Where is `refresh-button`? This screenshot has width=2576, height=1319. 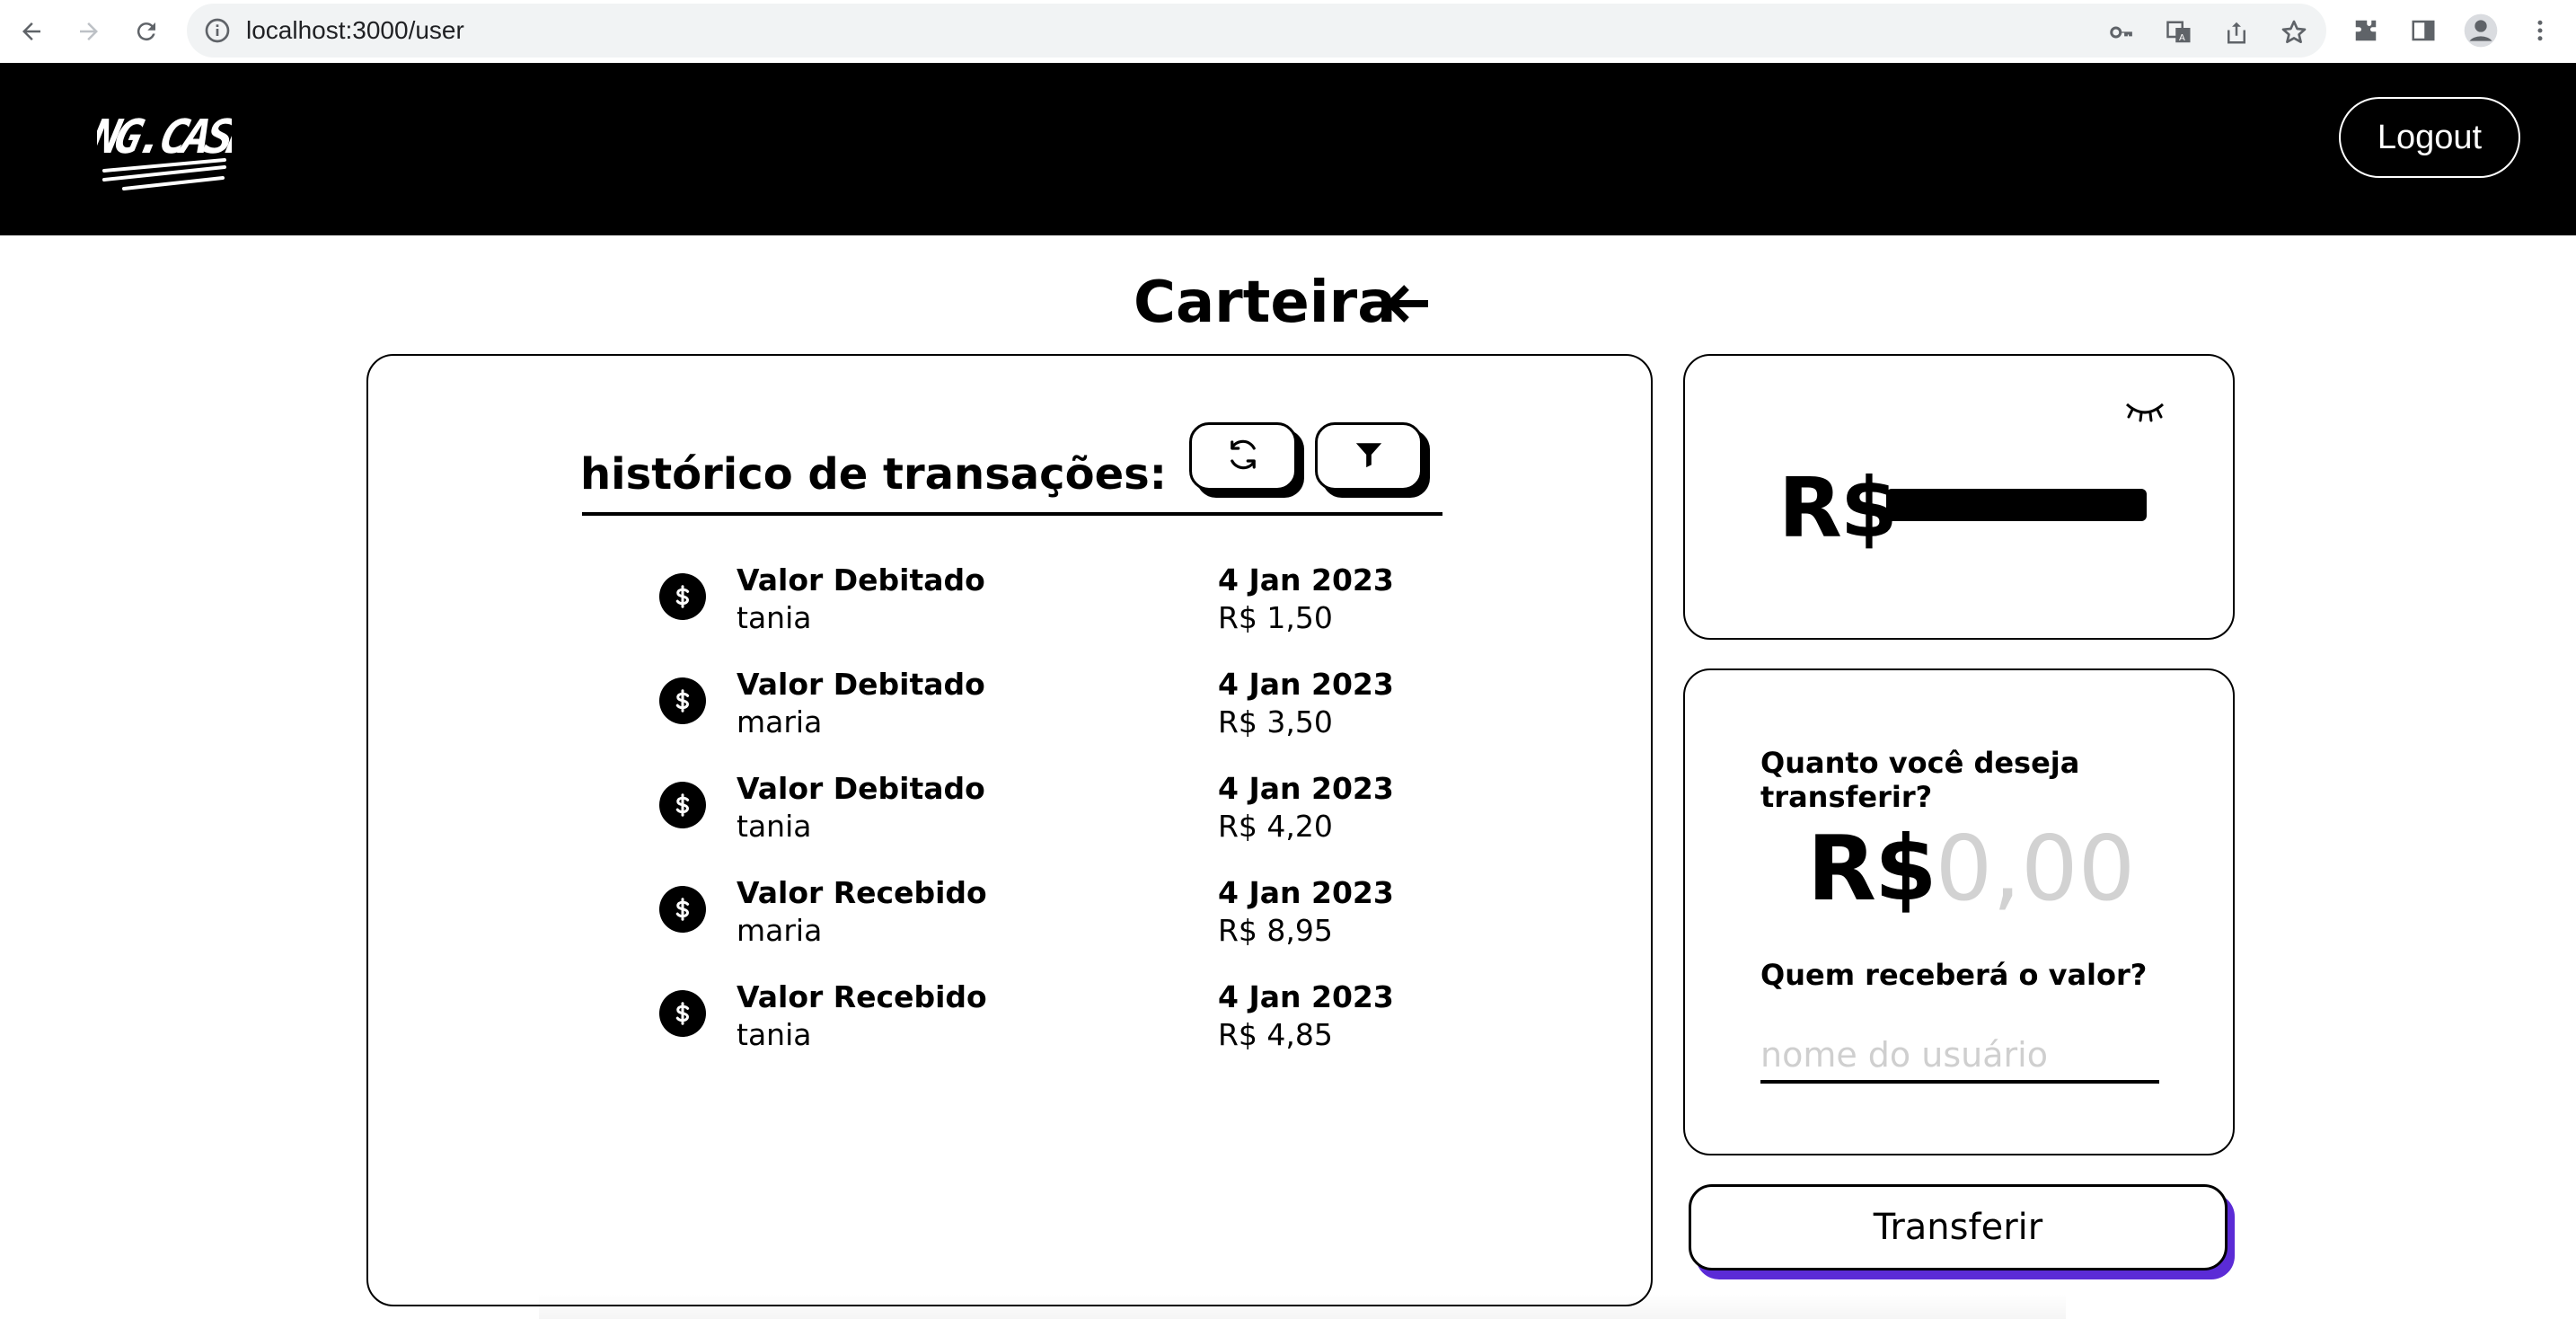
refresh-button is located at coordinates (1243, 456).